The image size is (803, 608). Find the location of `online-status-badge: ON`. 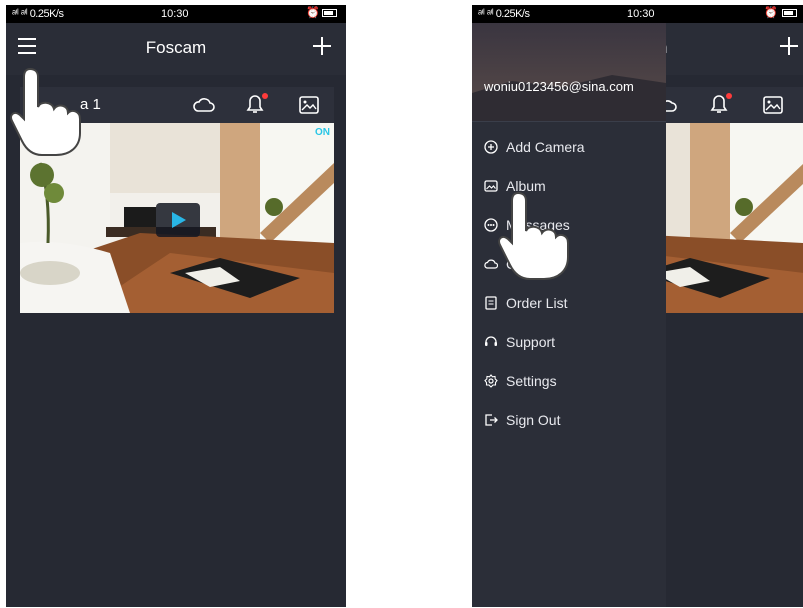

online-status-badge: ON is located at coordinates (322, 132).